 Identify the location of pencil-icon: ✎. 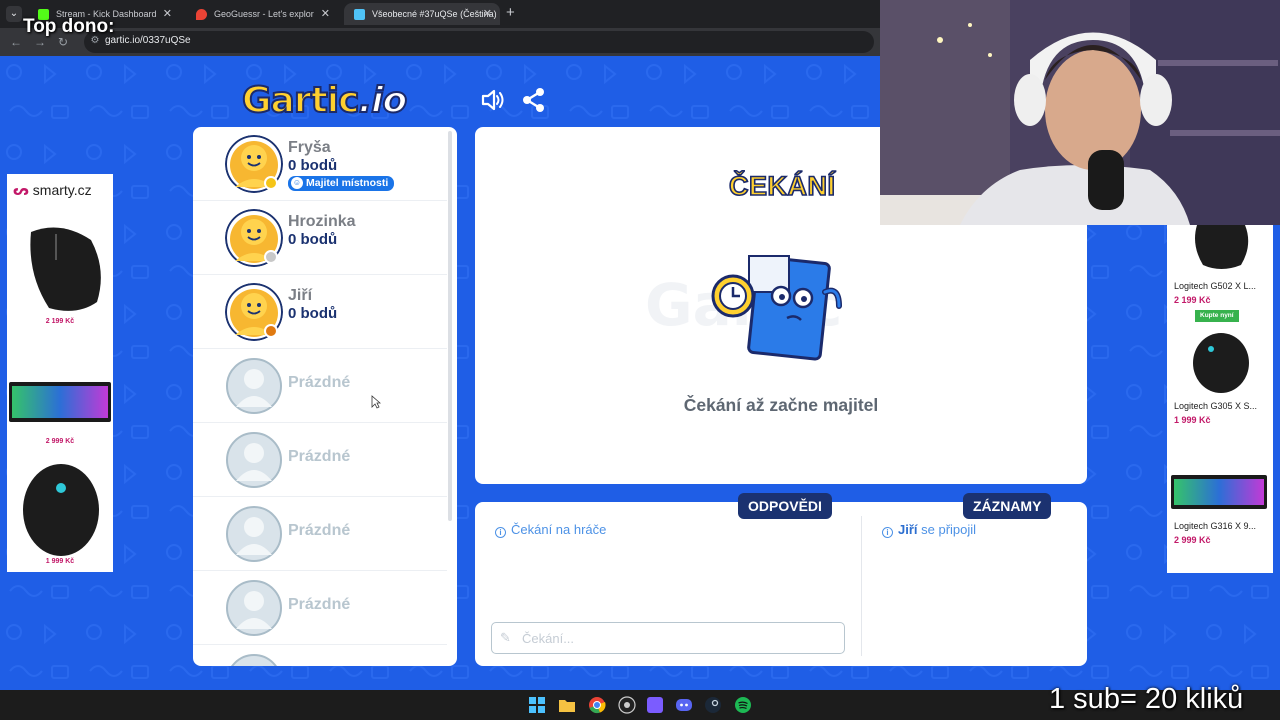
(505, 637).